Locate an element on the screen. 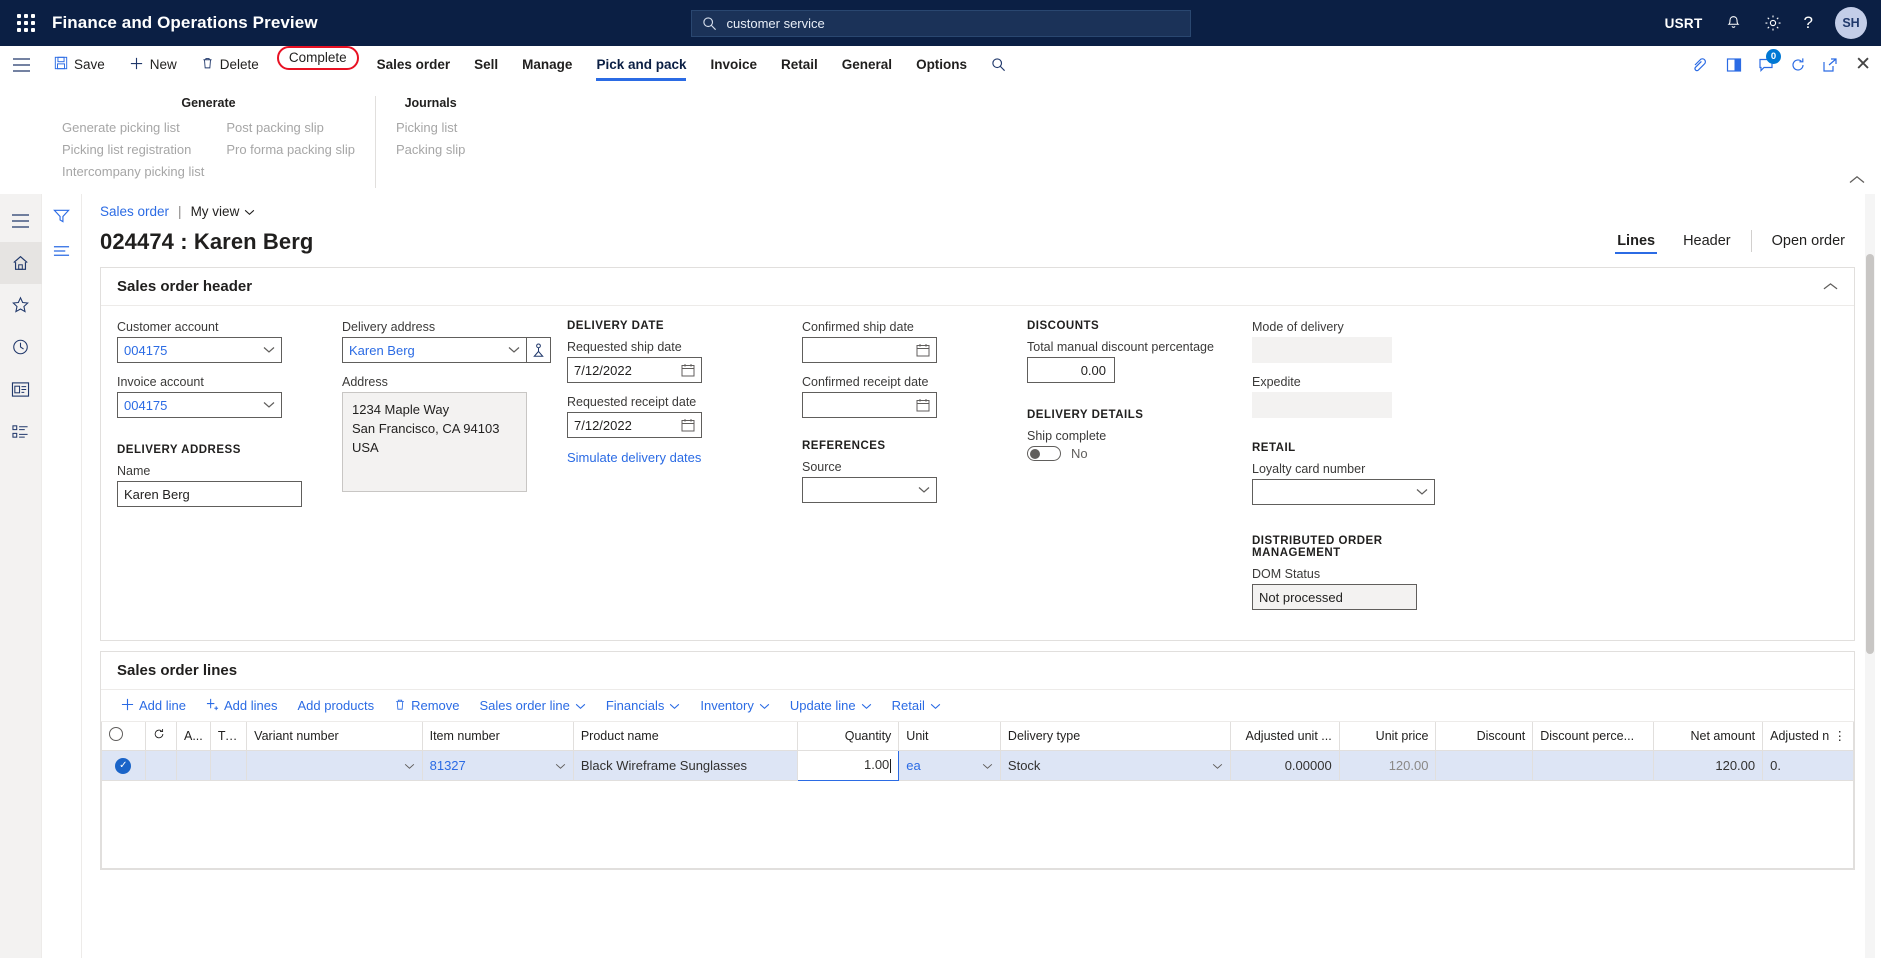 The image size is (1881, 958). financials-menu: Financials is located at coordinates (643, 705).